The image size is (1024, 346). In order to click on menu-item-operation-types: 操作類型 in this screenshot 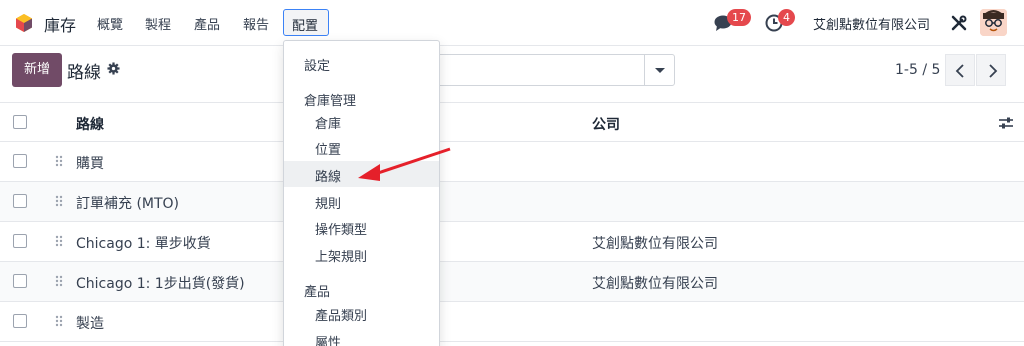, I will do `click(361, 227)`.